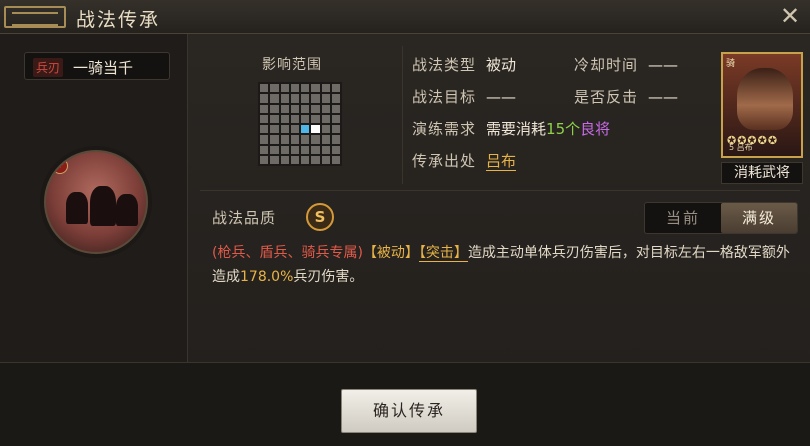 This screenshot has height=446, width=810. I want to click on desc-tag-burst: 【突击】, so click(443, 253).